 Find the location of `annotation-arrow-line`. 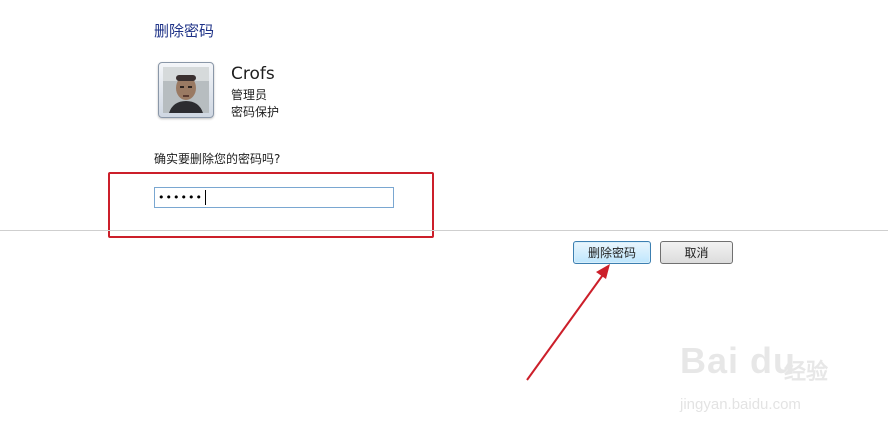

annotation-arrow-line is located at coordinates (566, 326).